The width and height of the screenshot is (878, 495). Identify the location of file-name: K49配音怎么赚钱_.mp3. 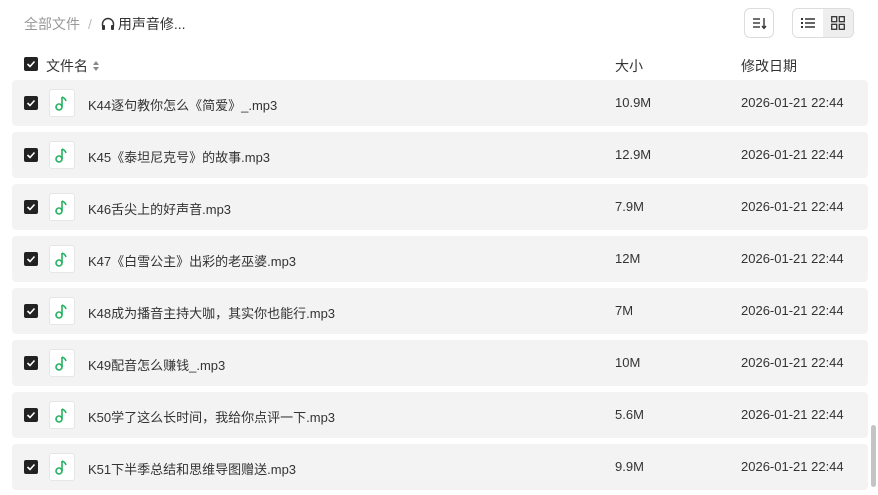
(156, 364).